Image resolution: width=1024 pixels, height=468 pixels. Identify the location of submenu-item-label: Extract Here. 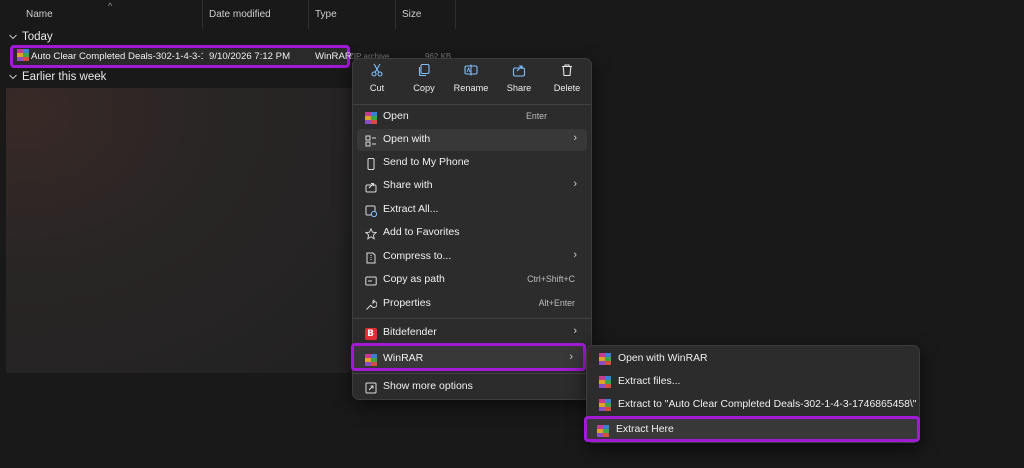
(645, 429).